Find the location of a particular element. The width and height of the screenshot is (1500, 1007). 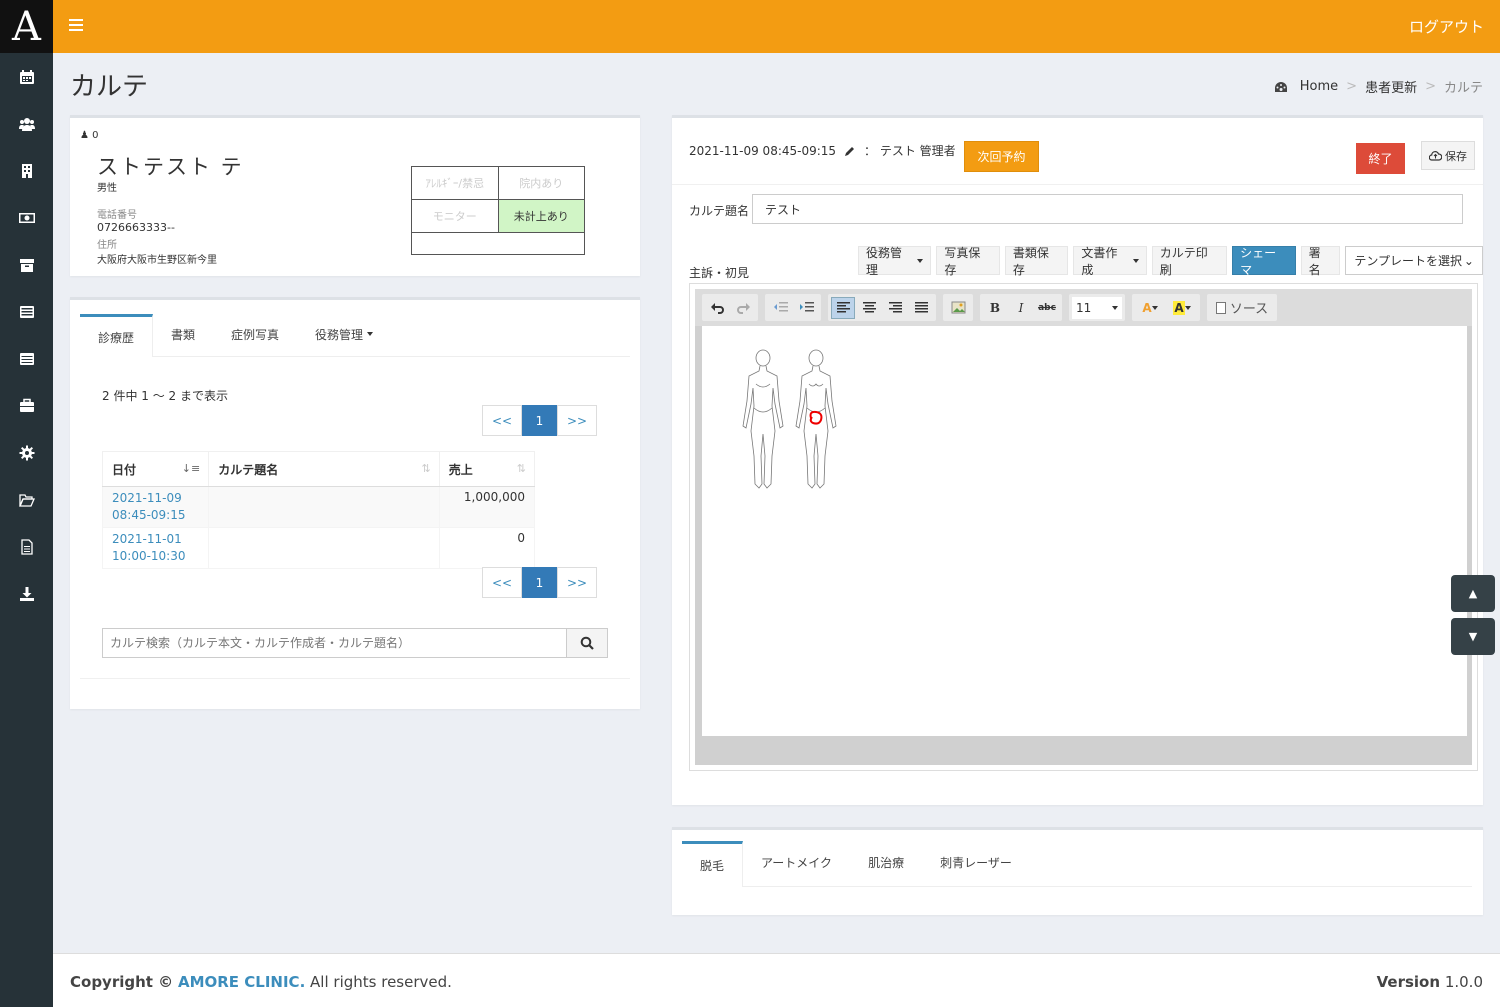

font-size-select: 11 is located at coordinates (1097, 307).